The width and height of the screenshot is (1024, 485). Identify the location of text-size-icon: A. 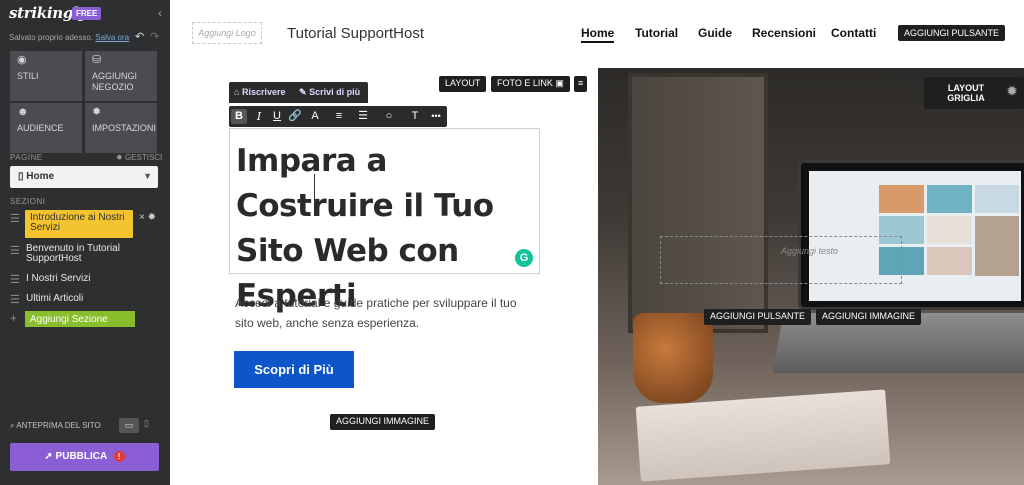
(315, 116).